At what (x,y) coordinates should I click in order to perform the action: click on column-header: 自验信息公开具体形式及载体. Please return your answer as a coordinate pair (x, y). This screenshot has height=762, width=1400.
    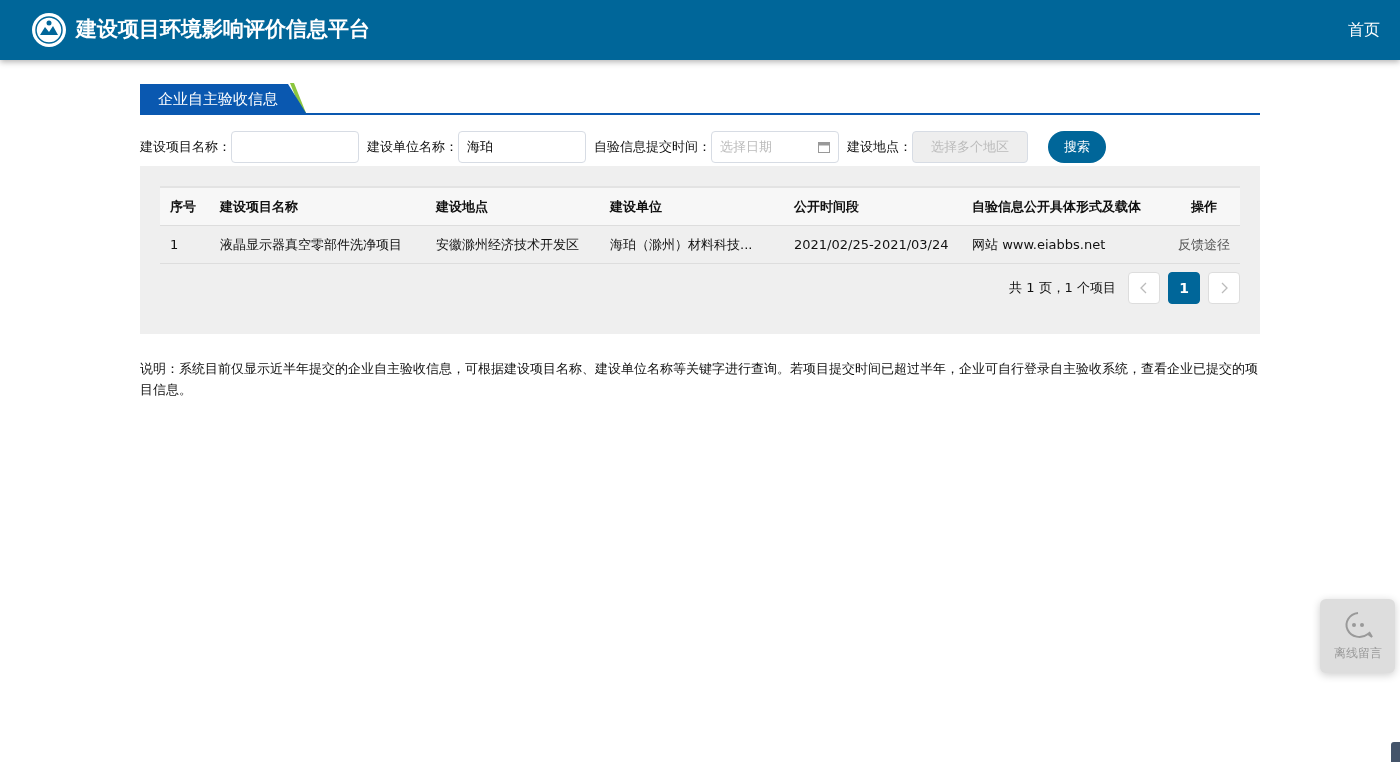
    Looking at the image, I should click on (1056, 206).